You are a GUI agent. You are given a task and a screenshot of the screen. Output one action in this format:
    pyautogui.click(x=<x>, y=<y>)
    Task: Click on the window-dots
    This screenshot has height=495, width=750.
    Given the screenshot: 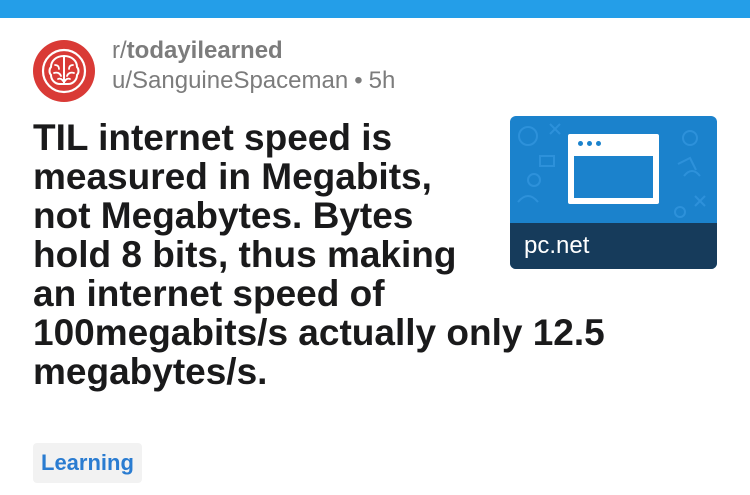 What is the action you would take?
    pyautogui.click(x=589, y=143)
    